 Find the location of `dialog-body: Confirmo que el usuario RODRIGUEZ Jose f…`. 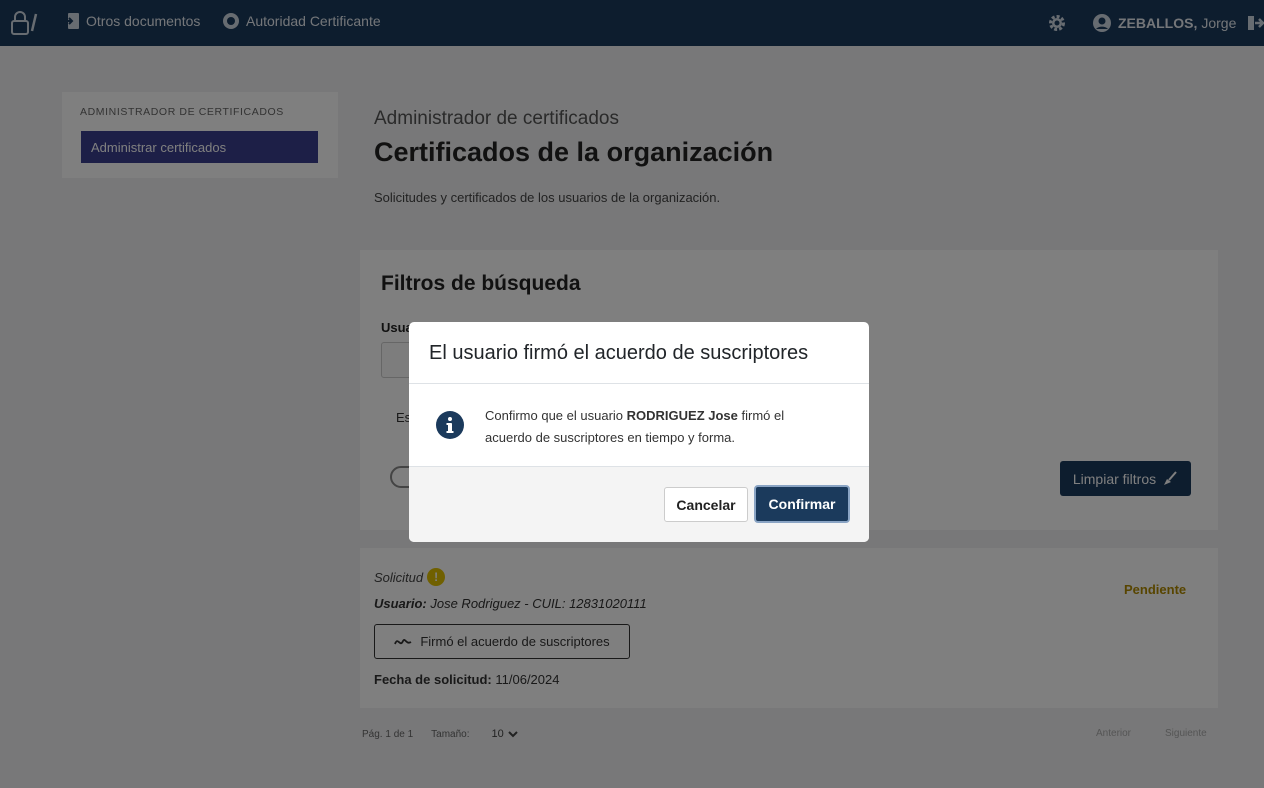

dialog-body: Confirmo que el usuario RODRIGUEZ Jose f… is located at coordinates (639, 425).